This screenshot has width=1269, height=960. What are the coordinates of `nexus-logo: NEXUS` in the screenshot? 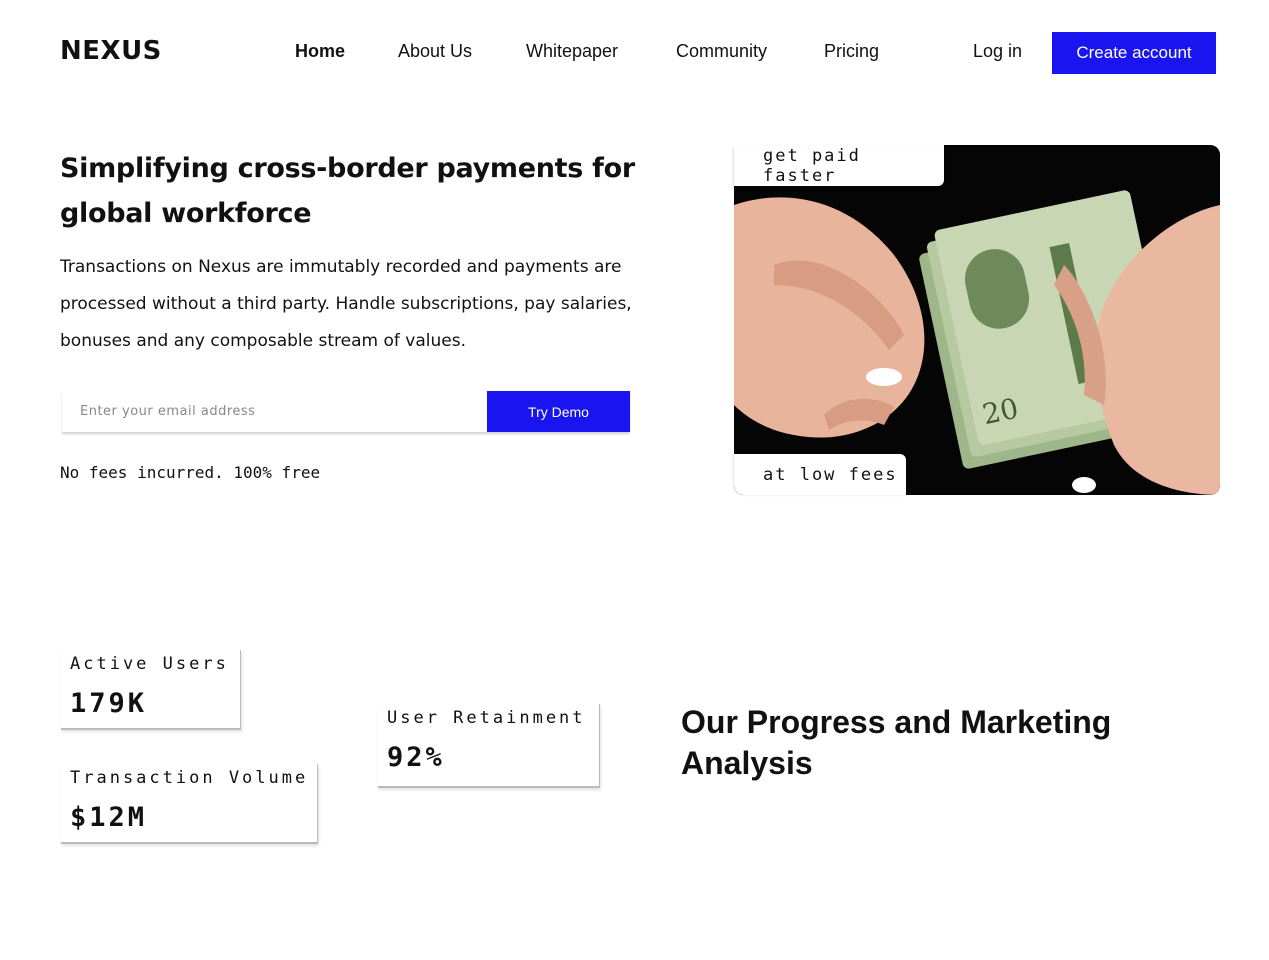 It's located at (111, 51).